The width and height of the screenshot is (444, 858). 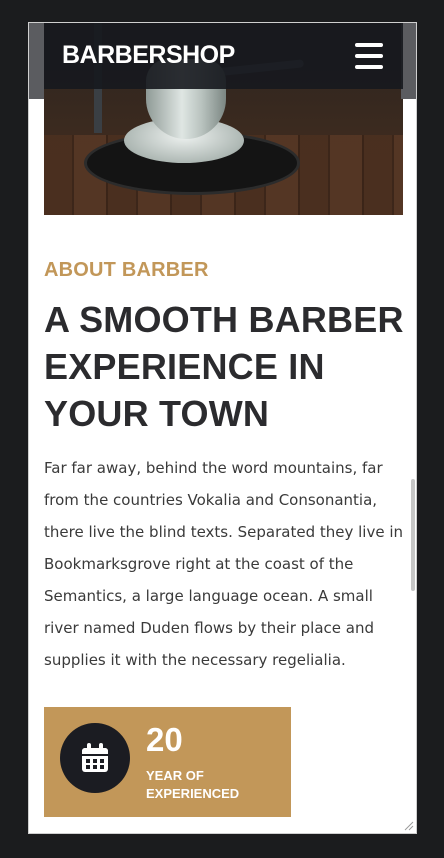 I want to click on section-kicker: ABOUT BARBER, so click(x=126, y=270).